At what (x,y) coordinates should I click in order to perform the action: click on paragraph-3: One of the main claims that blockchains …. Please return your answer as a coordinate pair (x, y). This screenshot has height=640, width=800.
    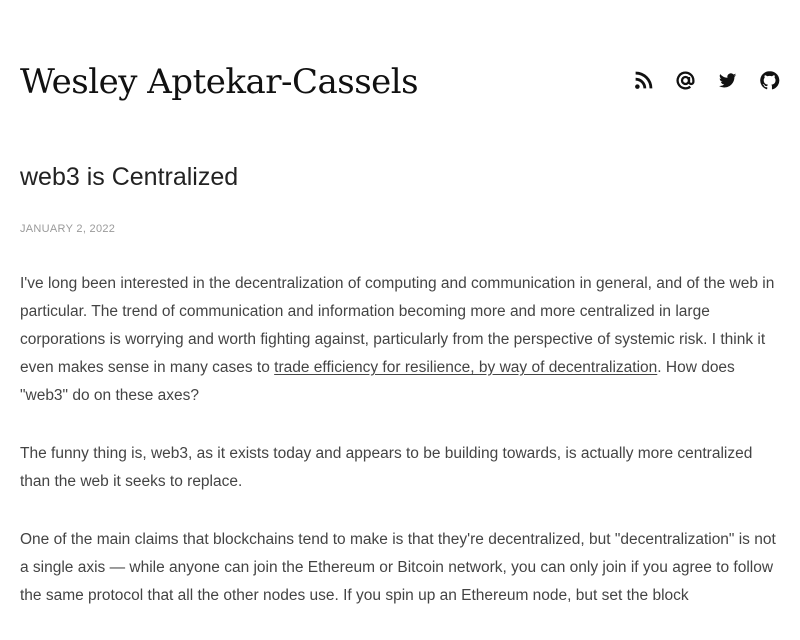
    Looking at the image, I should click on (398, 567).